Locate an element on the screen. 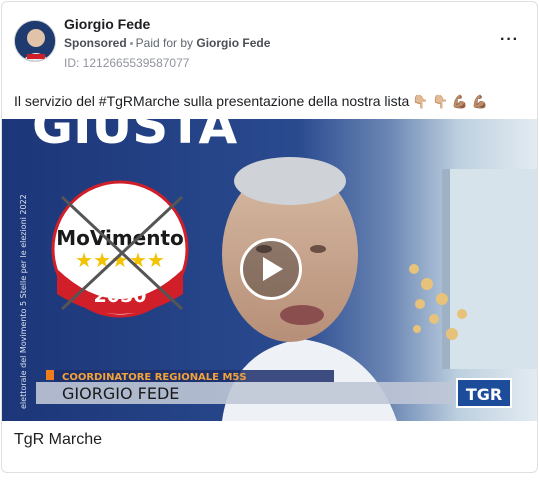  play-triangle is located at coordinates (273, 269).